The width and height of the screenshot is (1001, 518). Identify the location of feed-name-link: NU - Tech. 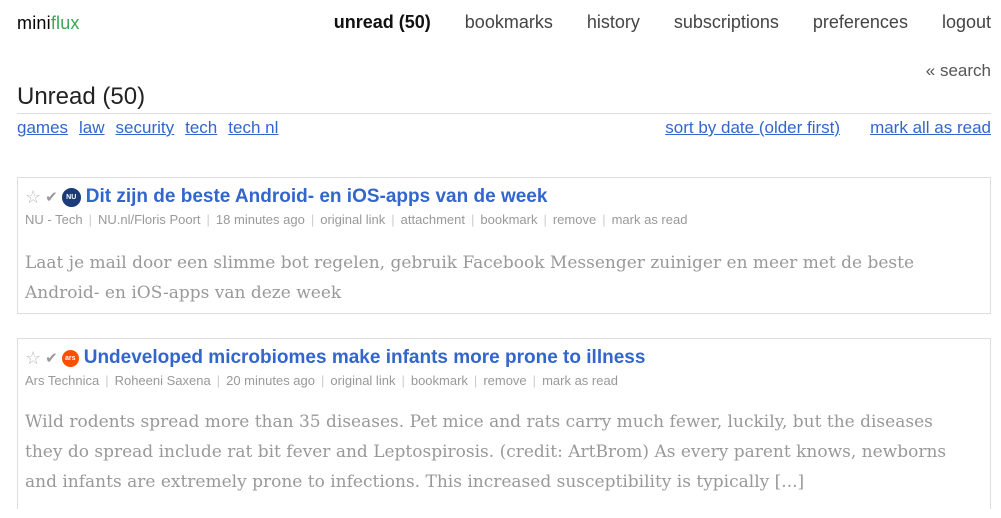
(54, 219).